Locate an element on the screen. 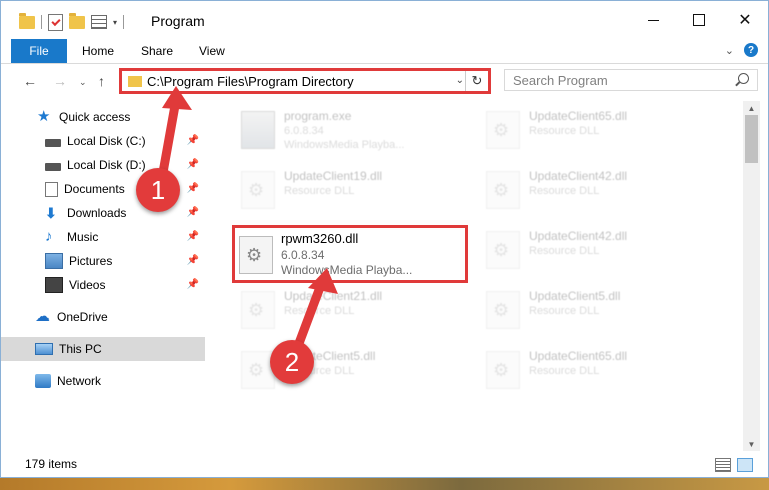 The height and width of the screenshot is (490, 769). file-name: UpdateClient65.dll is located at coordinates (578, 116).